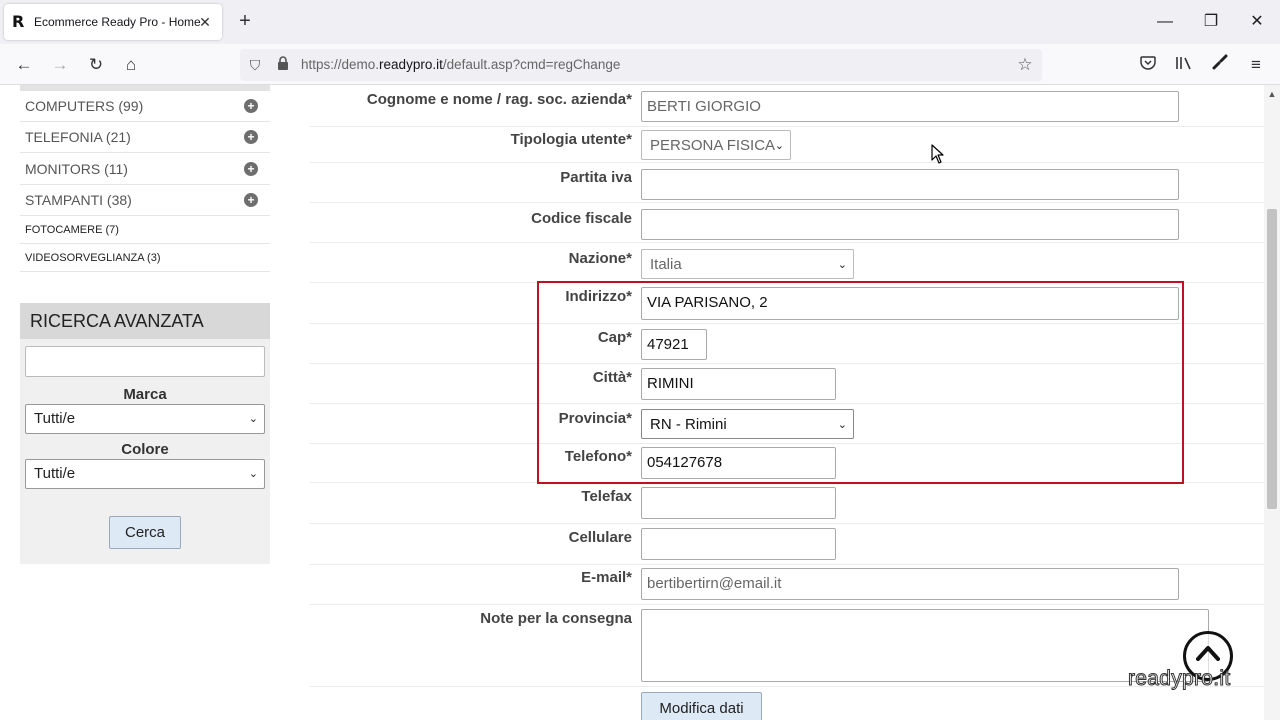 The width and height of the screenshot is (1280, 720). What do you see at coordinates (747, 264) in the screenshot?
I see `nazione-select: Italia ⌄` at bounding box center [747, 264].